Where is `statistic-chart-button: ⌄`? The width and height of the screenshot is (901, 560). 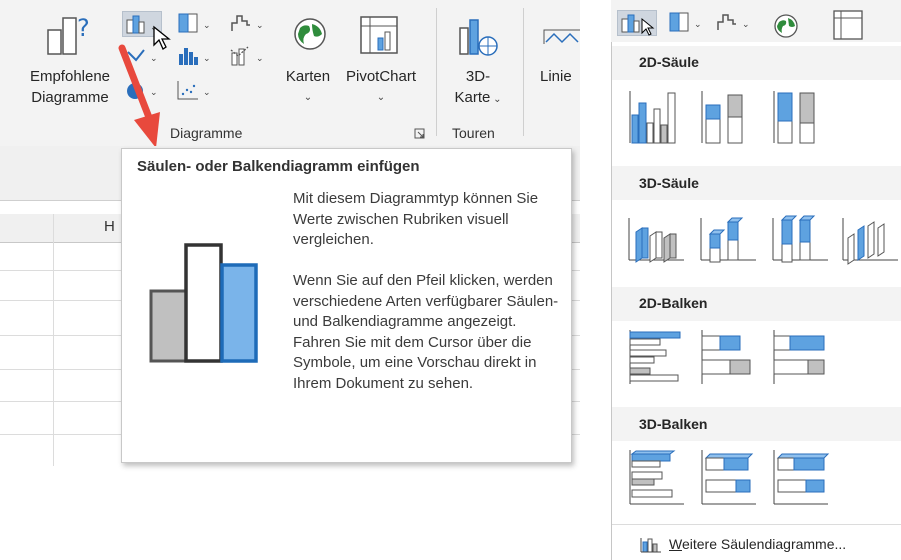
statistic-chart-button: ⌄ is located at coordinates (195, 57).